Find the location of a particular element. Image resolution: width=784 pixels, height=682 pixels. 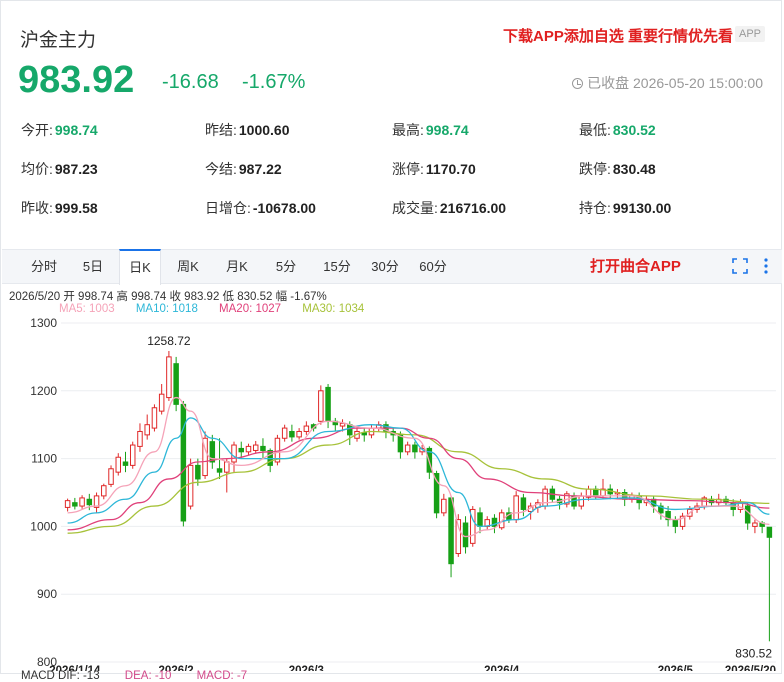

stat-label: 持仓: is located at coordinates (595, 208).